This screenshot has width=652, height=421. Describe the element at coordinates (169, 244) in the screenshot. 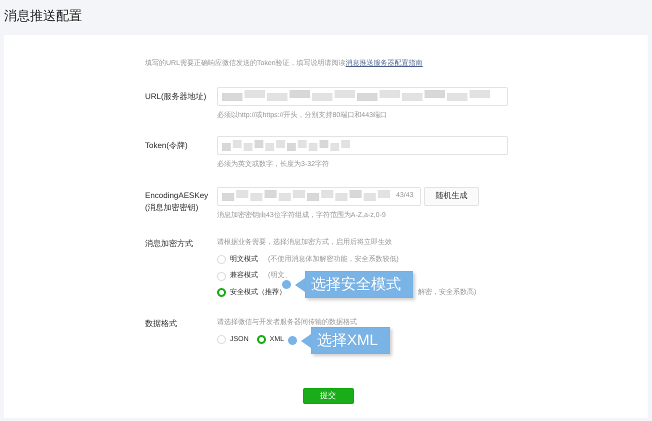

I see `field-label: 消息加密方式` at that location.